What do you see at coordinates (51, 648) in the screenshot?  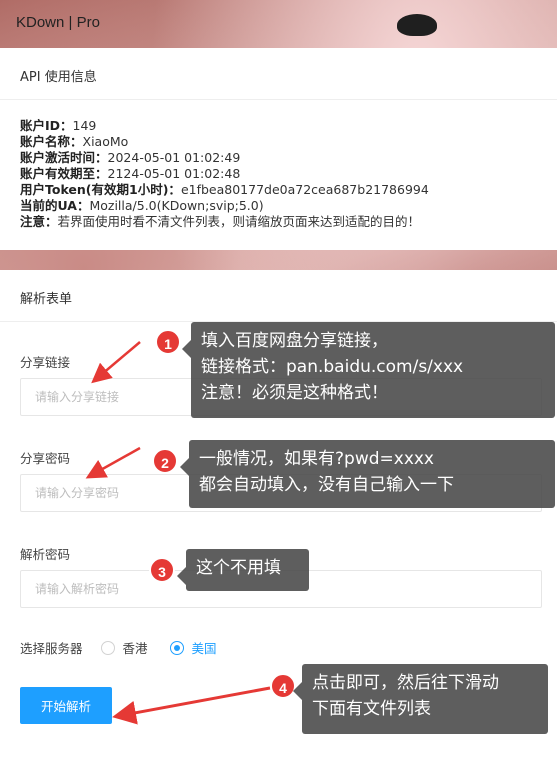 I see `server-select-label: 选择服务器` at bounding box center [51, 648].